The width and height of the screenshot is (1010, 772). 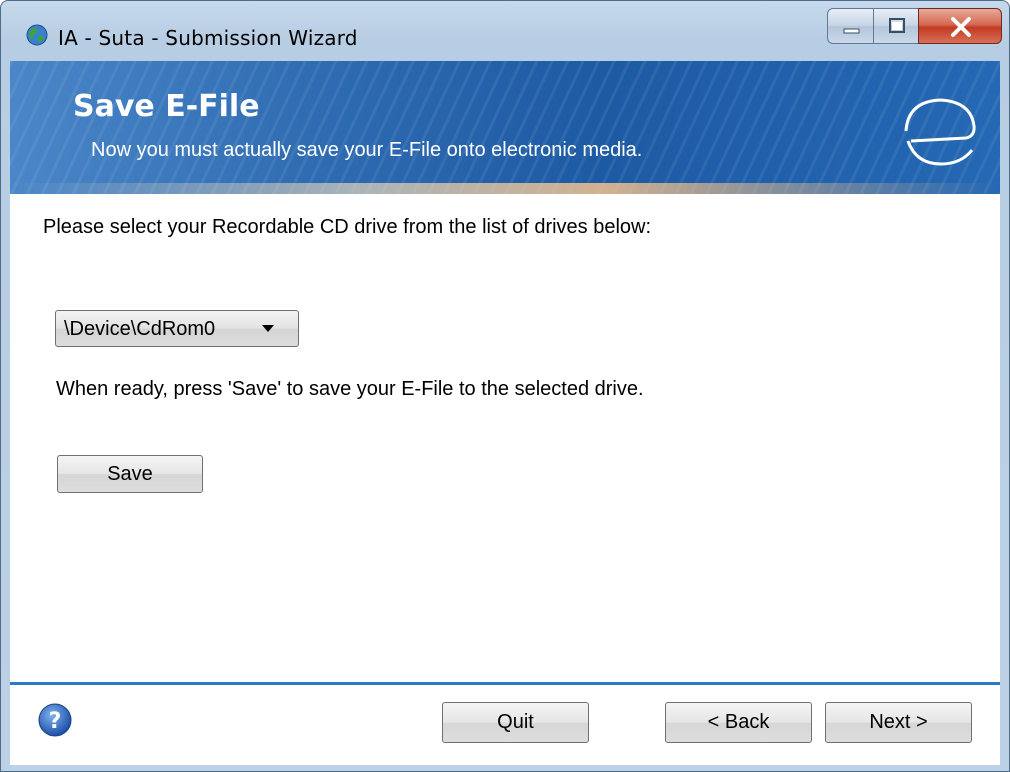 What do you see at coordinates (268, 328) in the screenshot?
I see `chevron-down-icon` at bounding box center [268, 328].